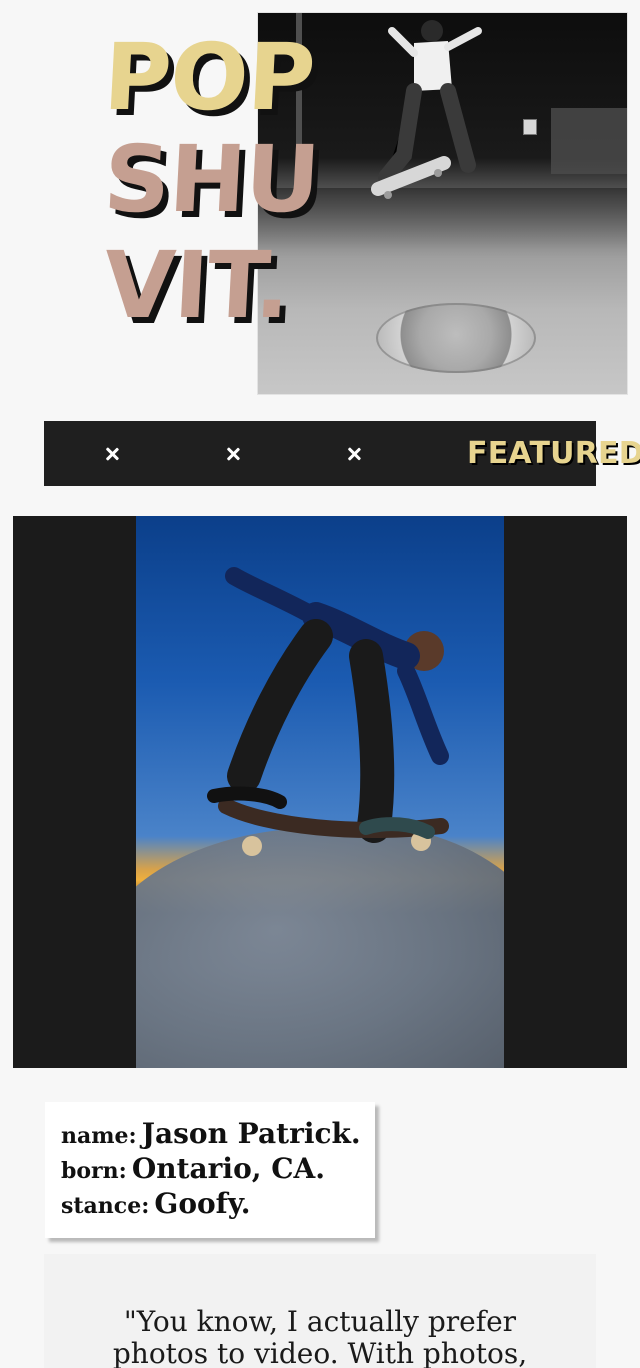 Image resolution: width=640 pixels, height=1368 pixels. Describe the element at coordinates (320, 1321) in the screenshot. I see `quote-line-1: "You know, I actually prefer` at that location.